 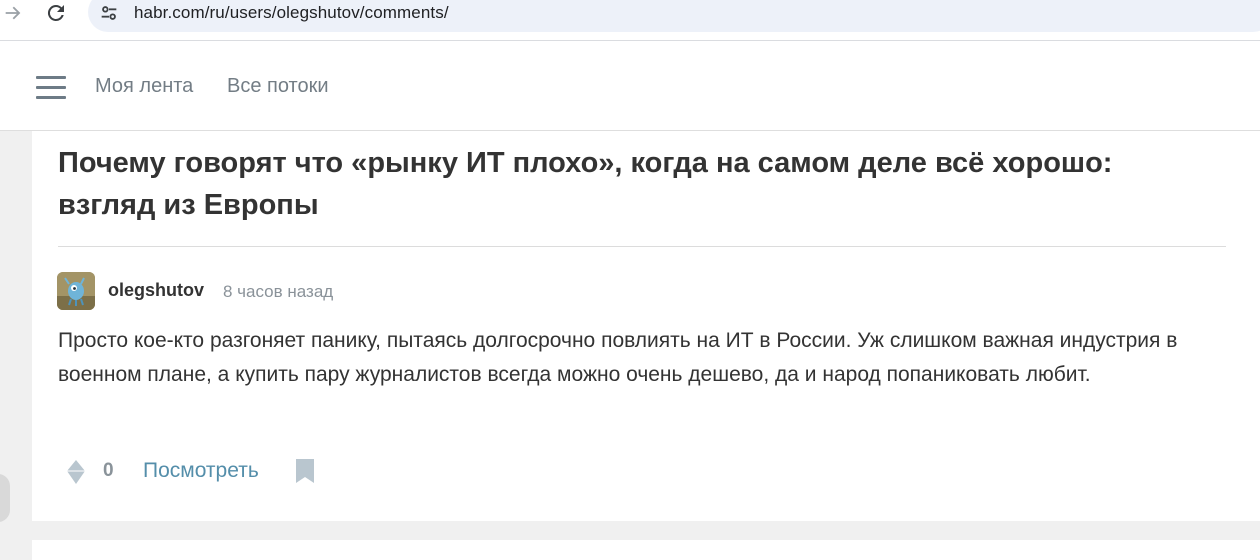 What do you see at coordinates (156, 290) in the screenshot?
I see `comment-author: olegshutov` at bounding box center [156, 290].